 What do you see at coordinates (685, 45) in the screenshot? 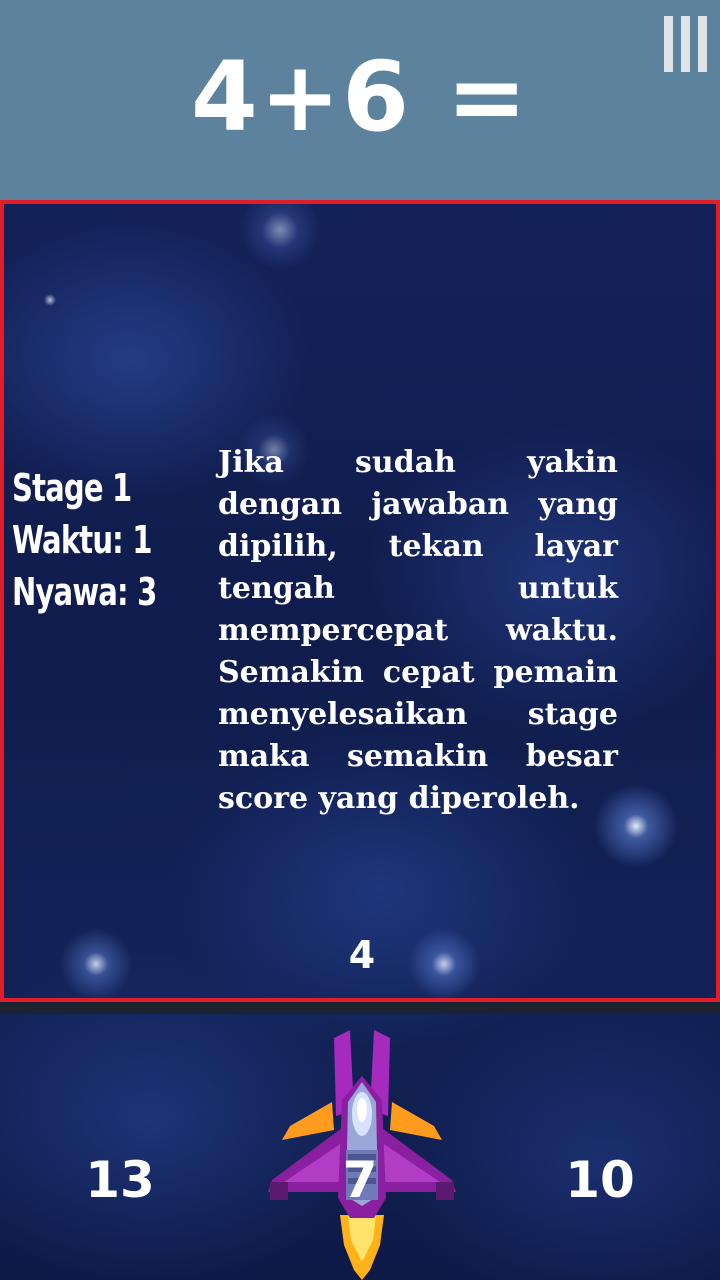
I see `menu-bars-icon` at bounding box center [685, 45].